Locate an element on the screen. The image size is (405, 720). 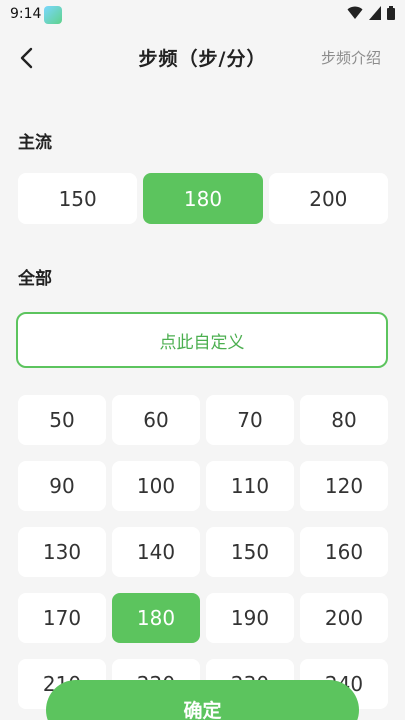
section-label-main: 主流 is located at coordinates (35, 143).